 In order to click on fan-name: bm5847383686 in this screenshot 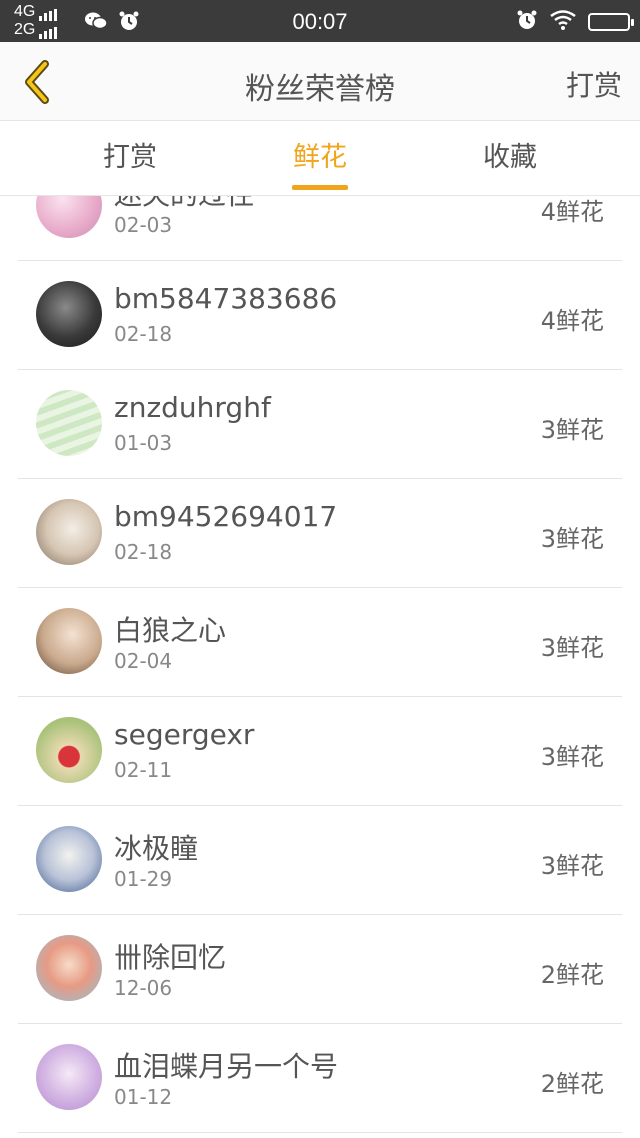, I will do `click(226, 298)`.